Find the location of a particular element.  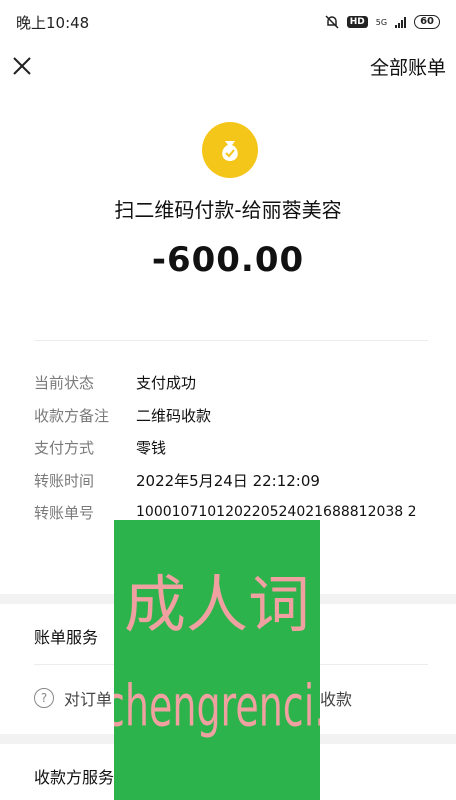

detail-label: 收款方备注 is located at coordinates (72, 415).